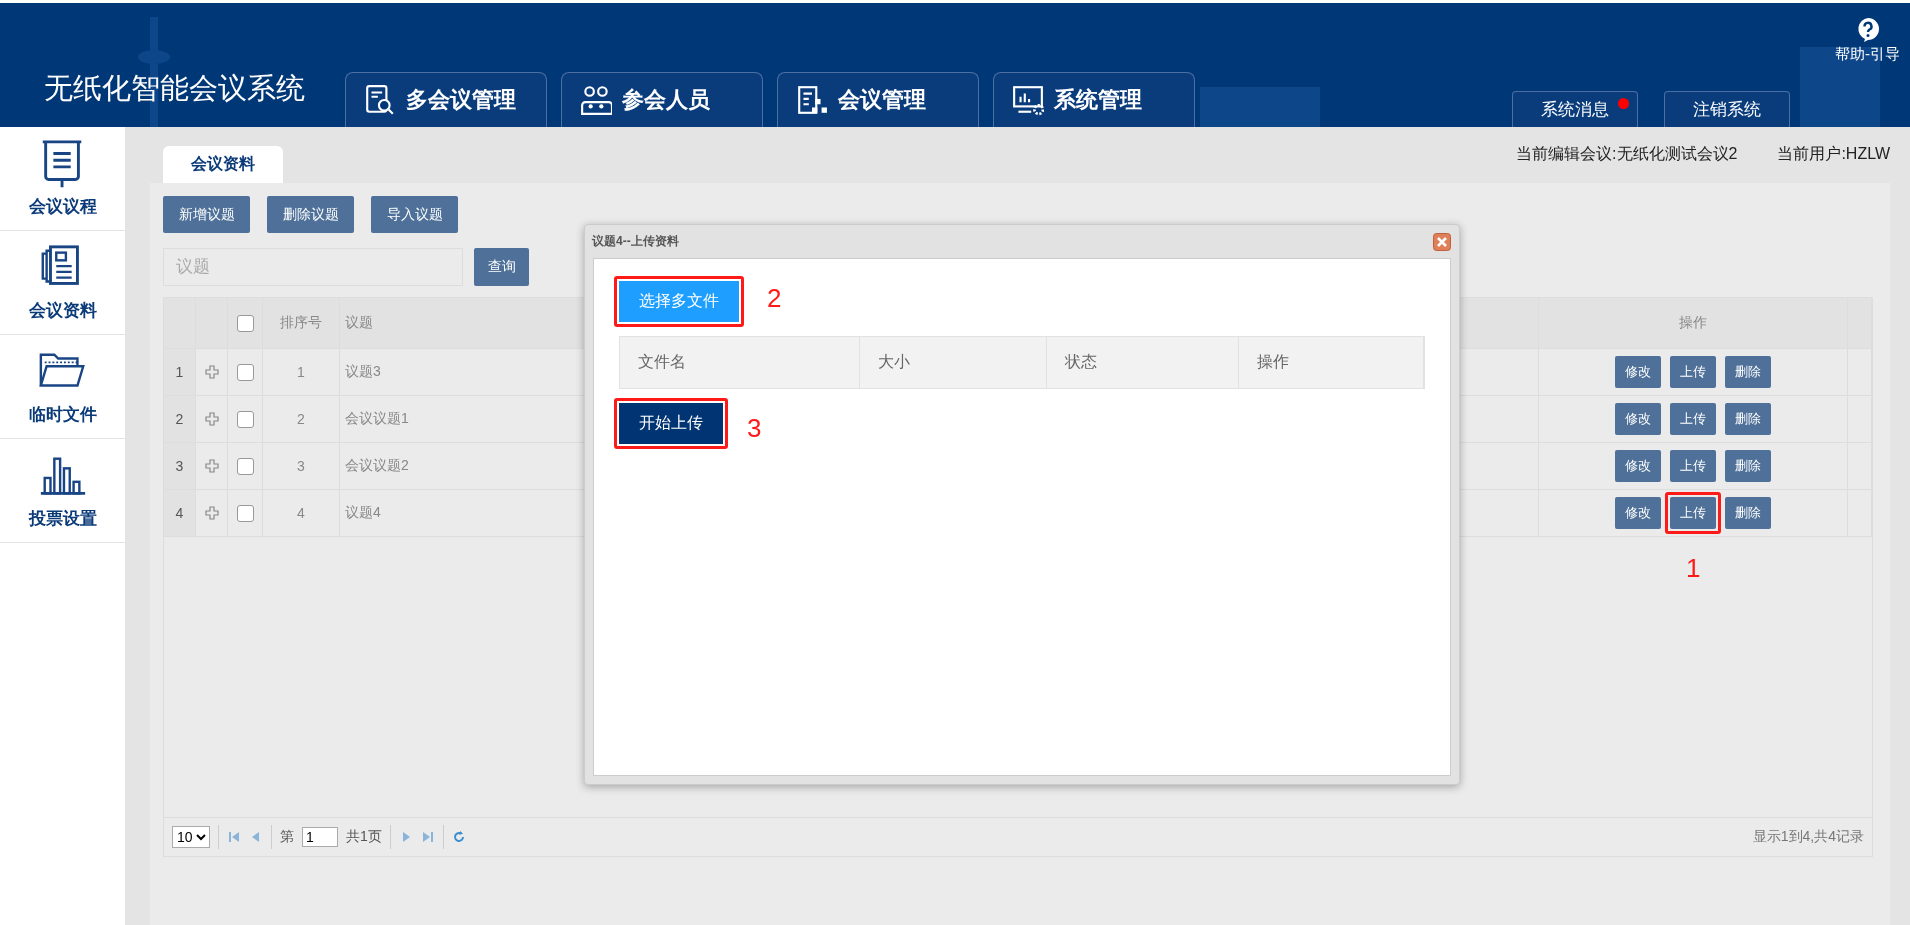 The width and height of the screenshot is (1910, 925). Describe the element at coordinates (671, 423) in the screenshot. I see `start-upload-button: 开始上传` at that location.